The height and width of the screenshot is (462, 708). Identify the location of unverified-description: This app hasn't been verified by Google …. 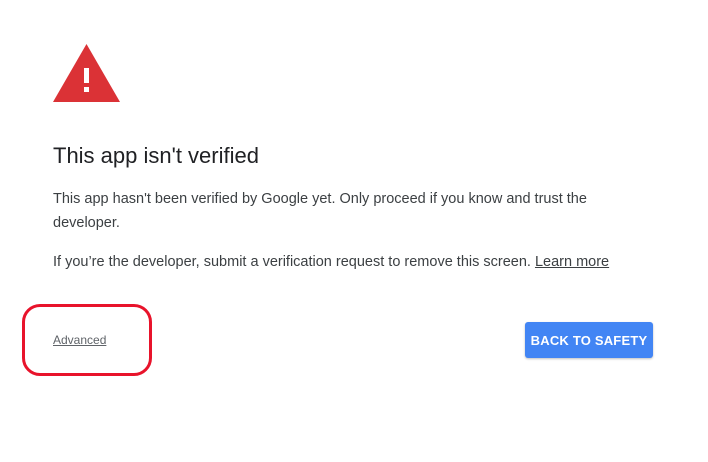
(320, 211).